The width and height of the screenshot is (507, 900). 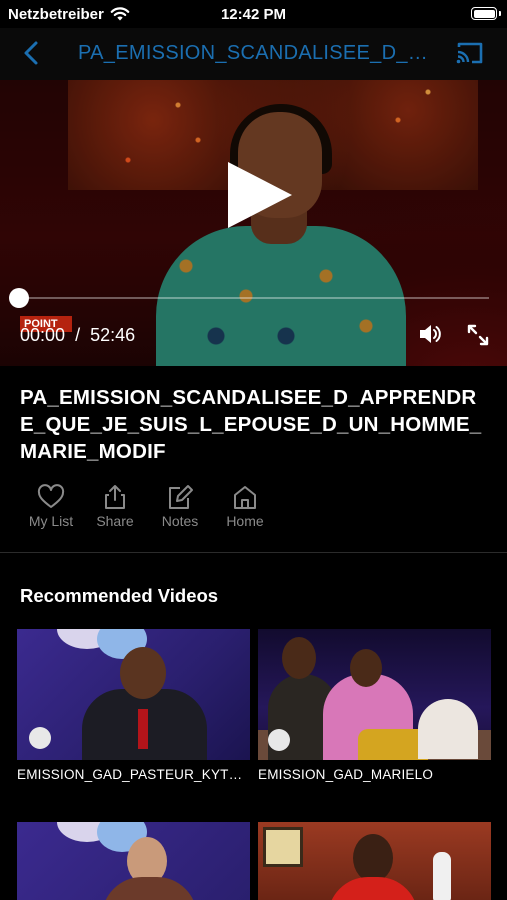 I want to click on battery-icon, so click(x=484, y=13).